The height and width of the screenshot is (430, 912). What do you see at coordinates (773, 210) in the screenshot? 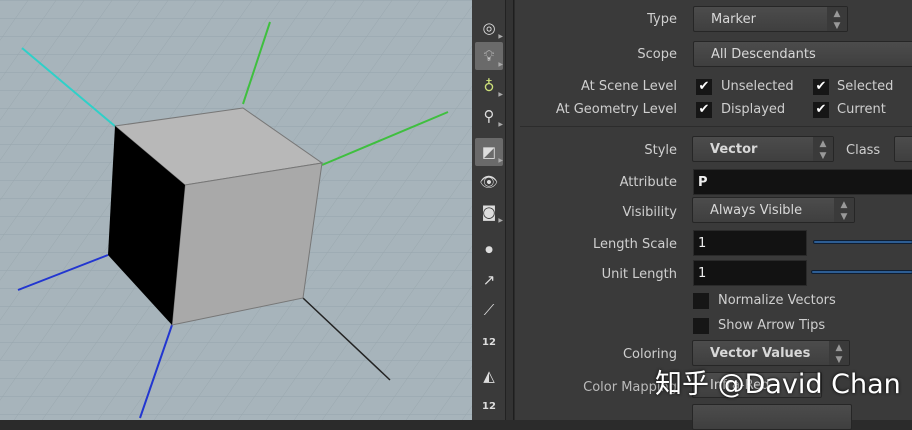
I see `visibility-dropdown: Always Visible ▲ ▼` at bounding box center [773, 210].